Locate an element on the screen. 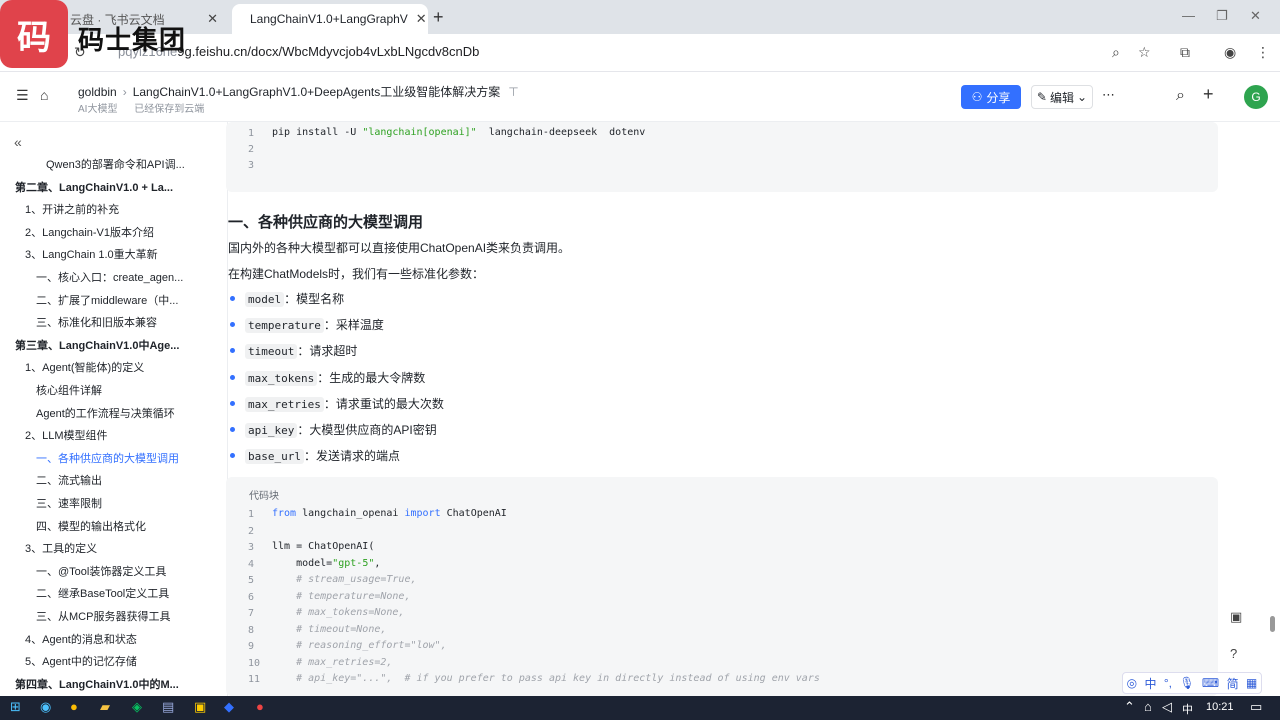 Image resolution: width=1280 pixels, height=720 pixels. param-item: max_tokens ：生成的最大令牌数 is located at coordinates (327, 377).